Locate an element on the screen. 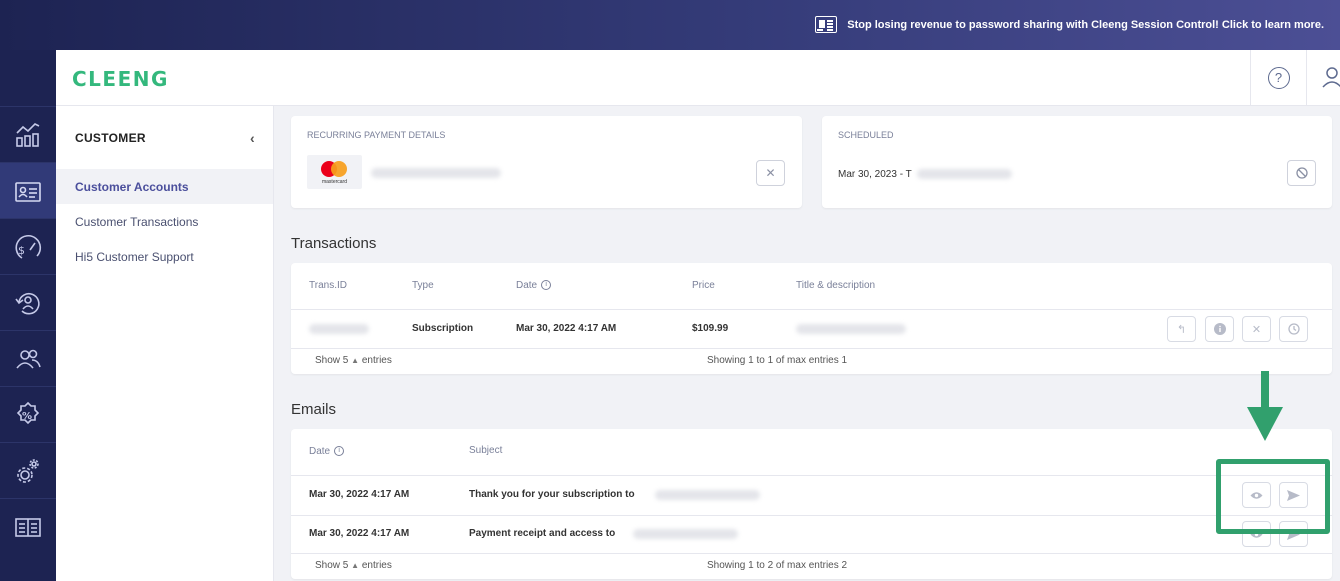 The width and height of the screenshot is (1340, 581). scheduled-card: SCHEDULED Mar 30, 2023 - T is located at coordinates (1077, 162).